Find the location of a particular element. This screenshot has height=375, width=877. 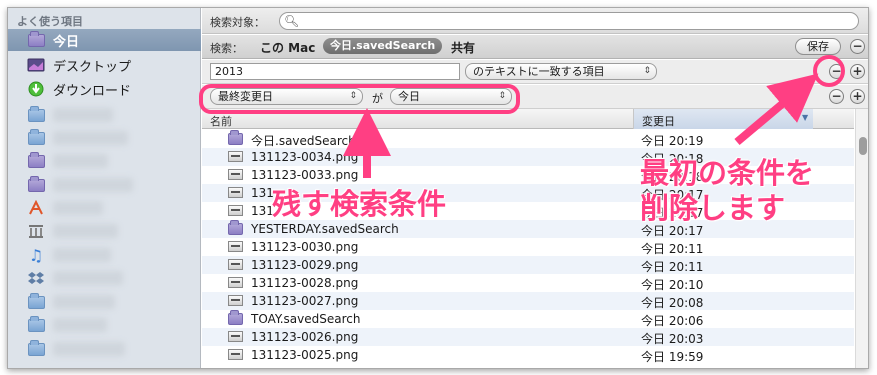

file-name: 131123-0027.png is located at coordinates (305, 301).